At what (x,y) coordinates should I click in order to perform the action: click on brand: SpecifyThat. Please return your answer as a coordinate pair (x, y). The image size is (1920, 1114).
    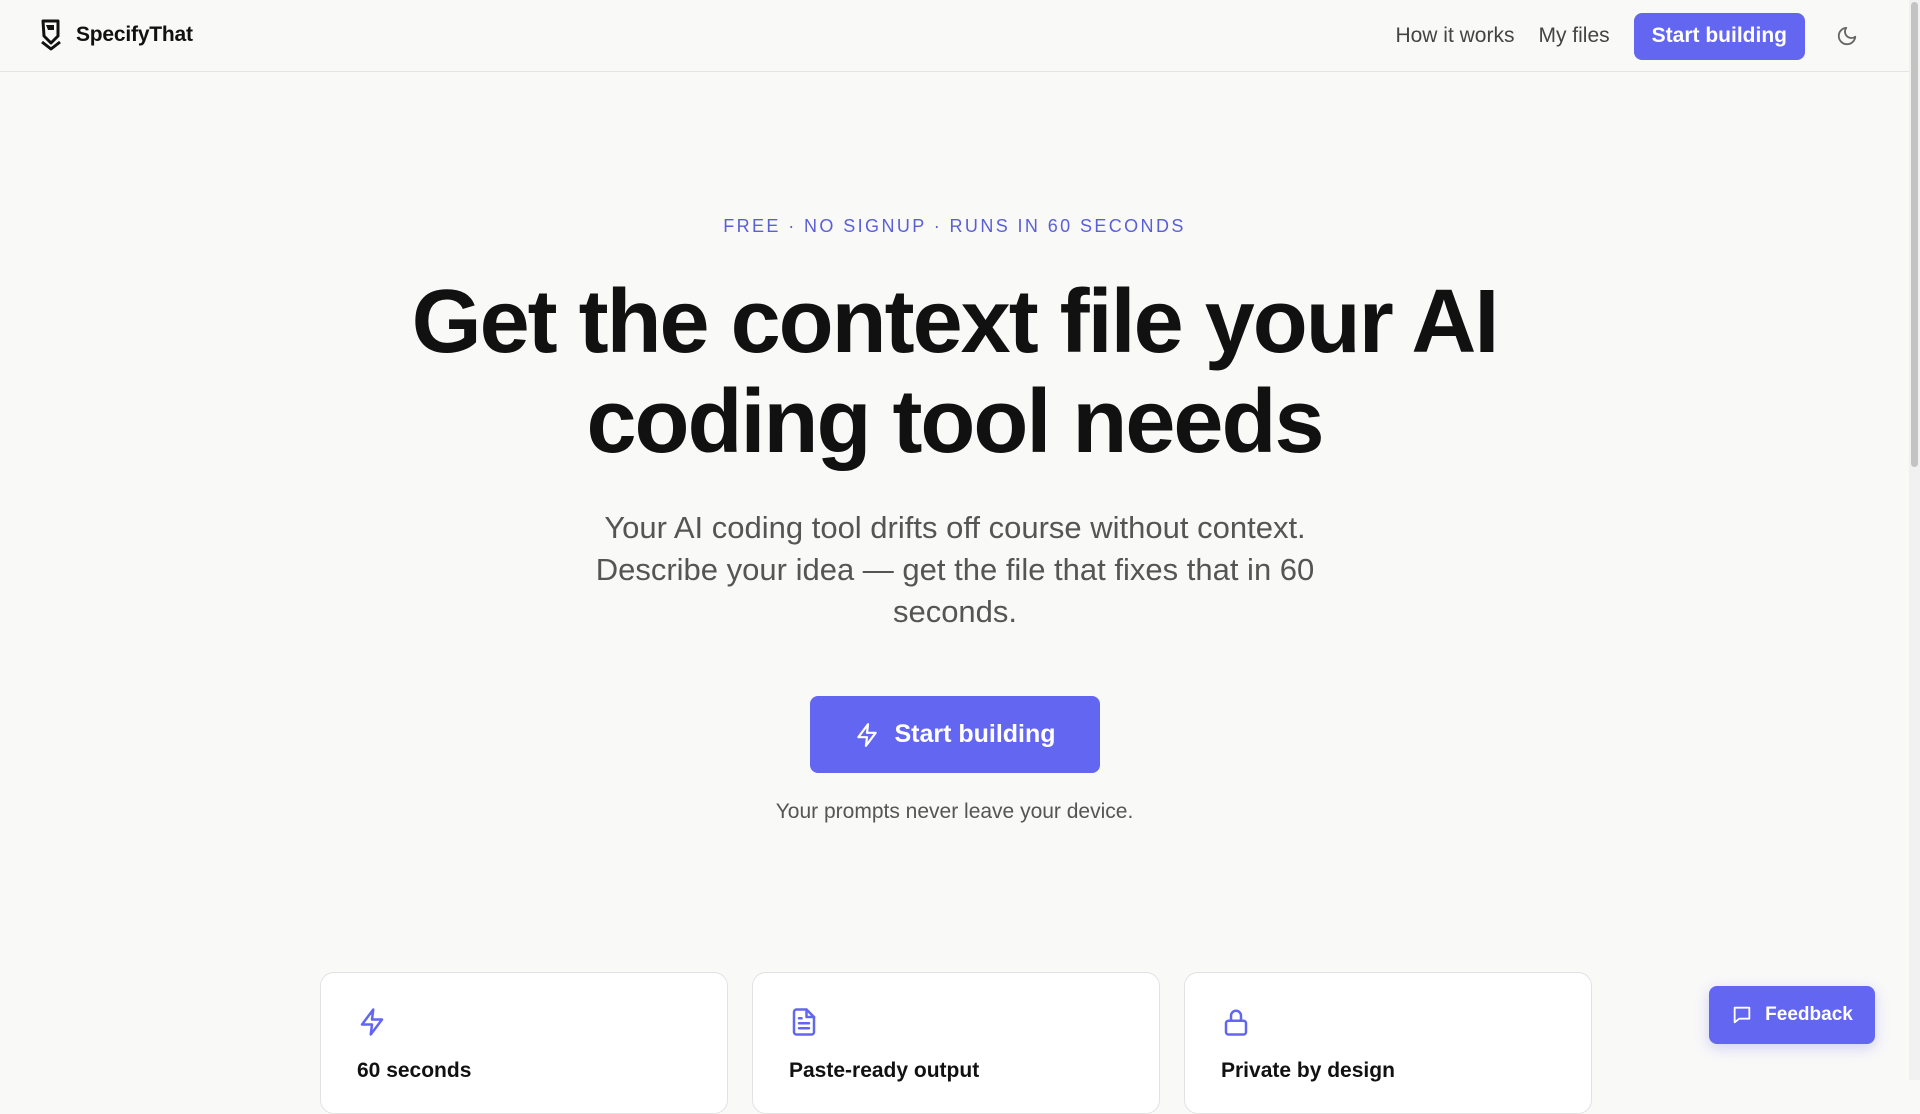
    Looking at the image, I should click on (114, 35).